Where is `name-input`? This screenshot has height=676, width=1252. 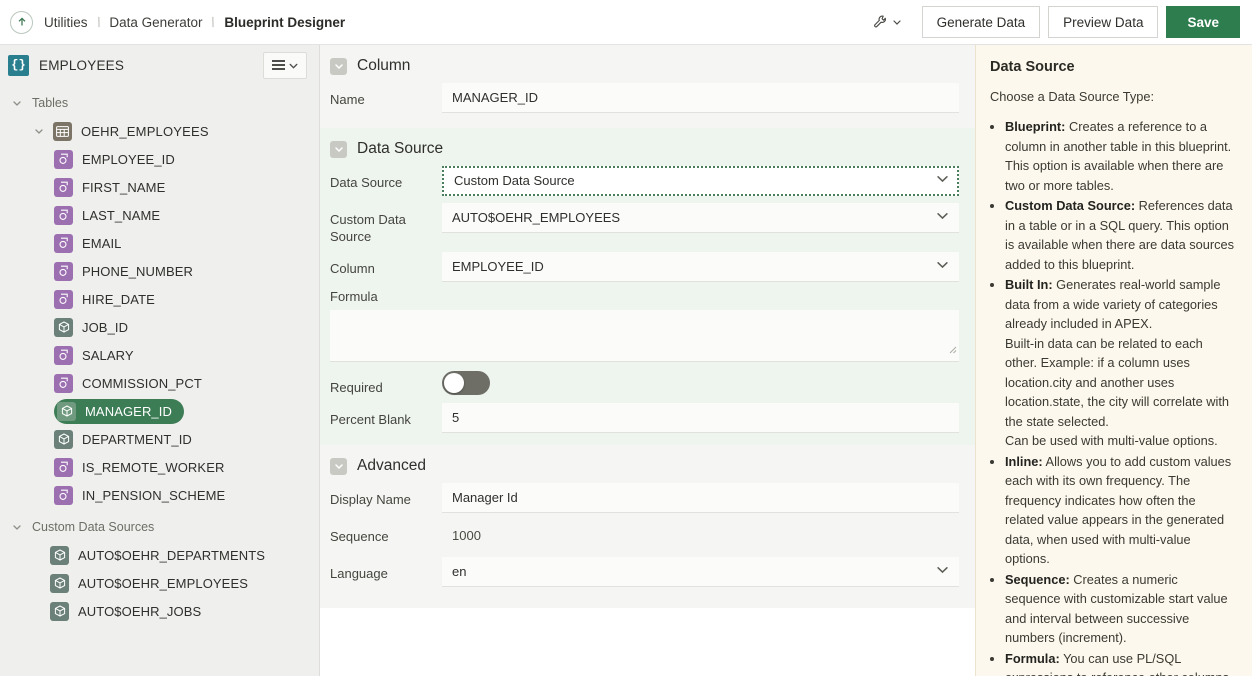
name-input is located at coordinates (700, 98).